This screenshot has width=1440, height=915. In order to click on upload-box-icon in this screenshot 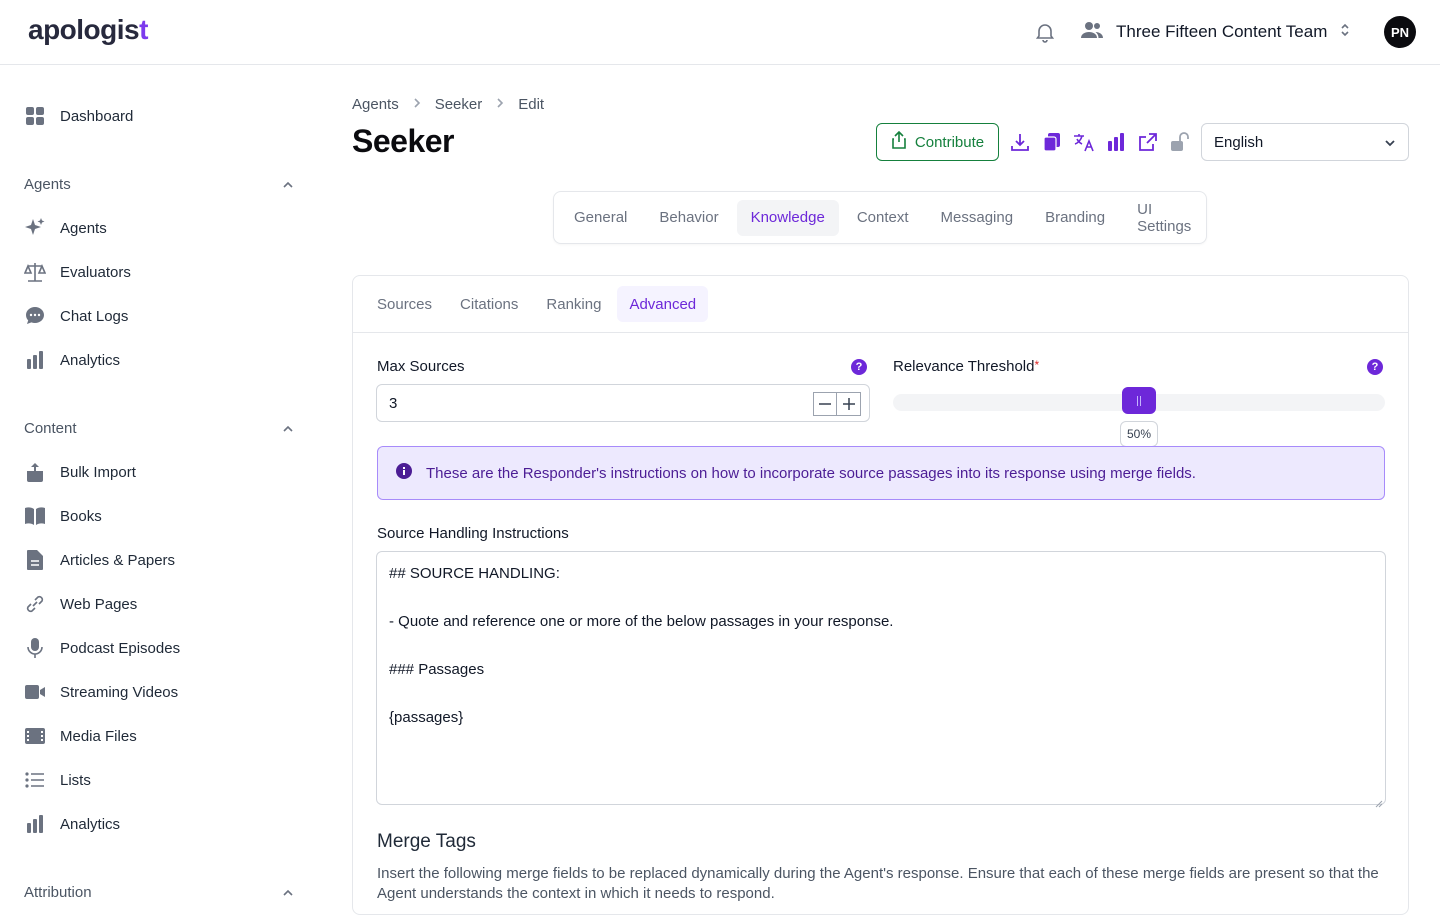, I will do `click(35, 472)`.